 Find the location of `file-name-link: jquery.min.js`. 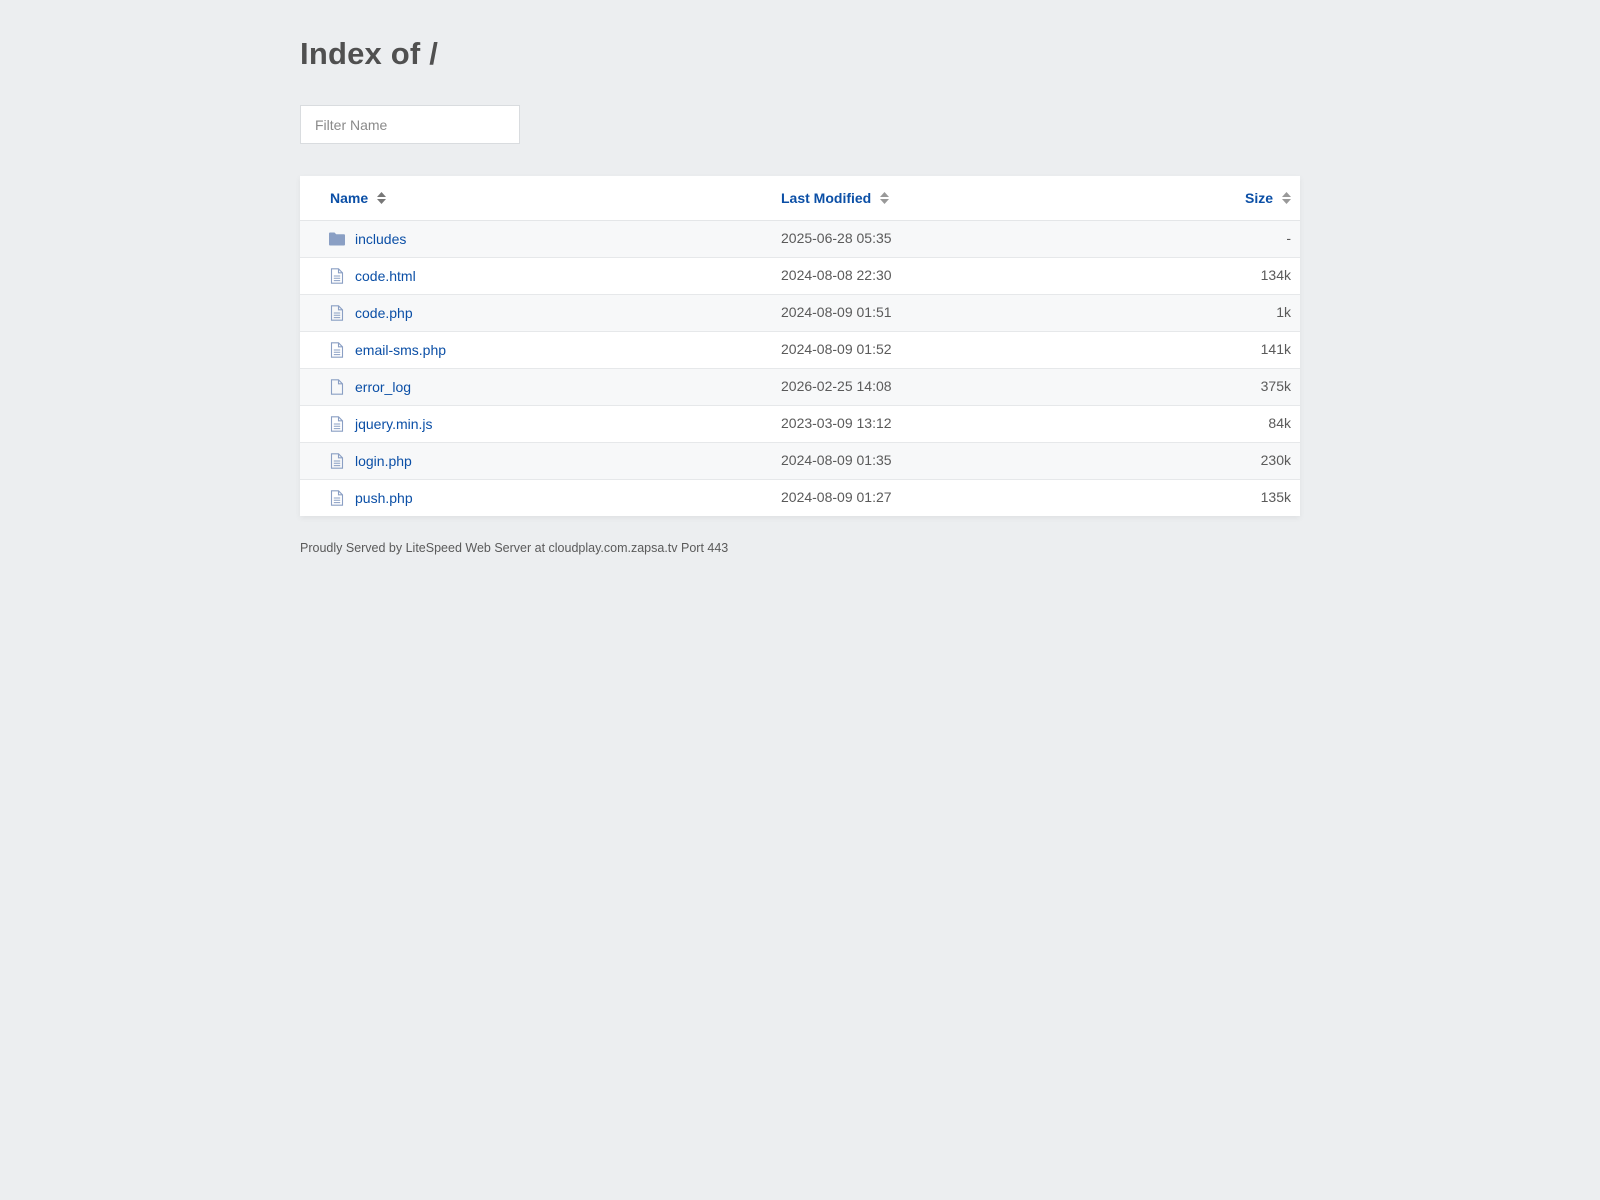

file-name-link: jquery.min.js is located at coordinates (394, 424).